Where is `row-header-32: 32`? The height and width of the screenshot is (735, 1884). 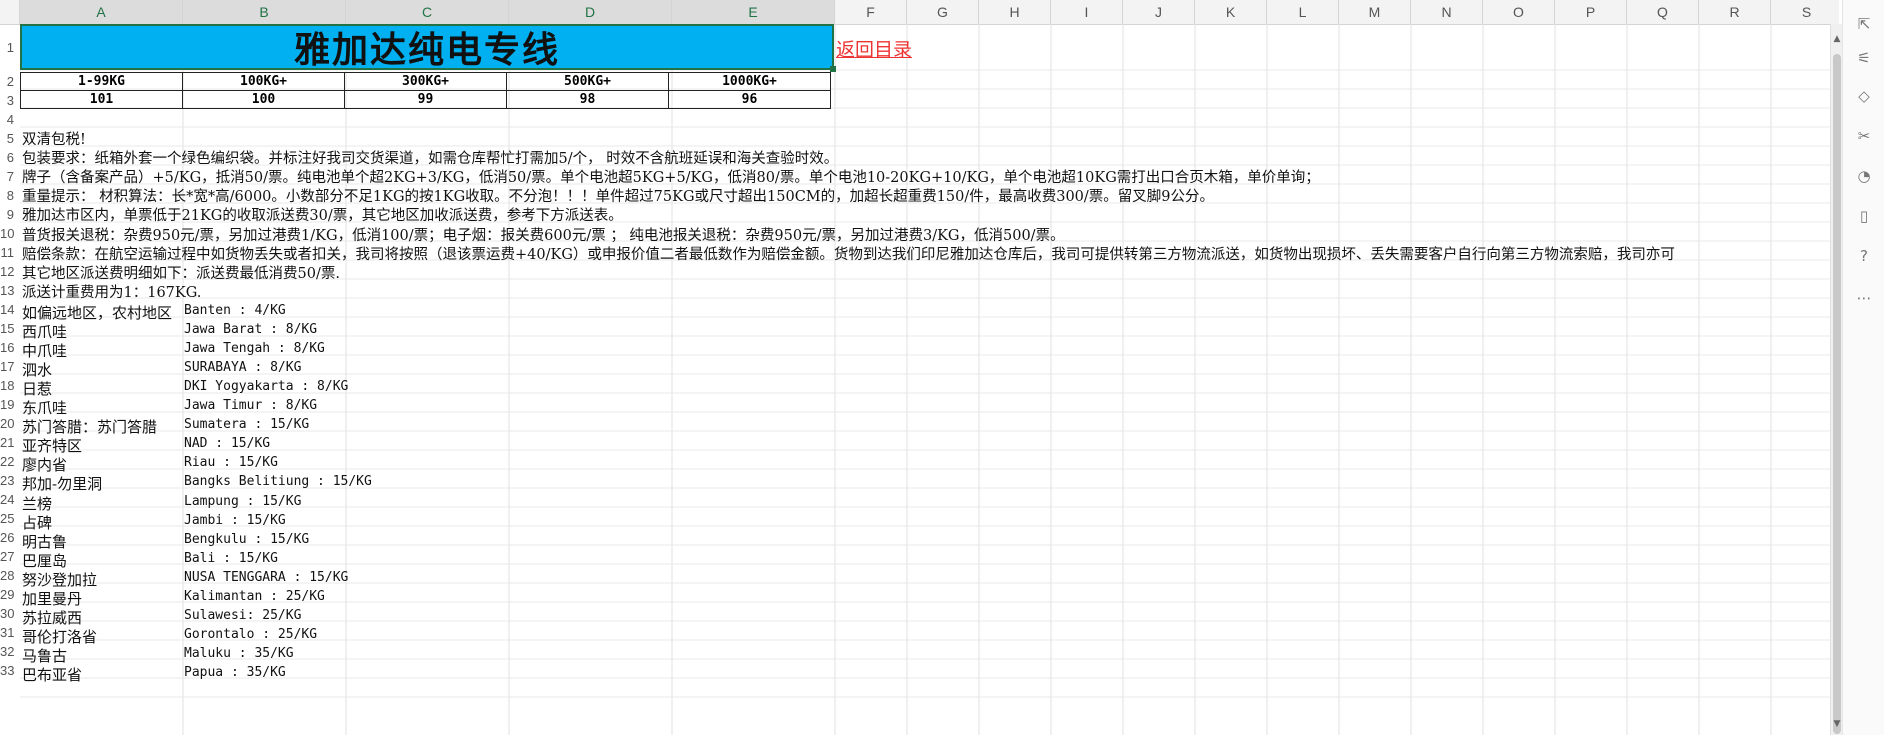
row-header-32: 32 is located at coordinates (7, 651).